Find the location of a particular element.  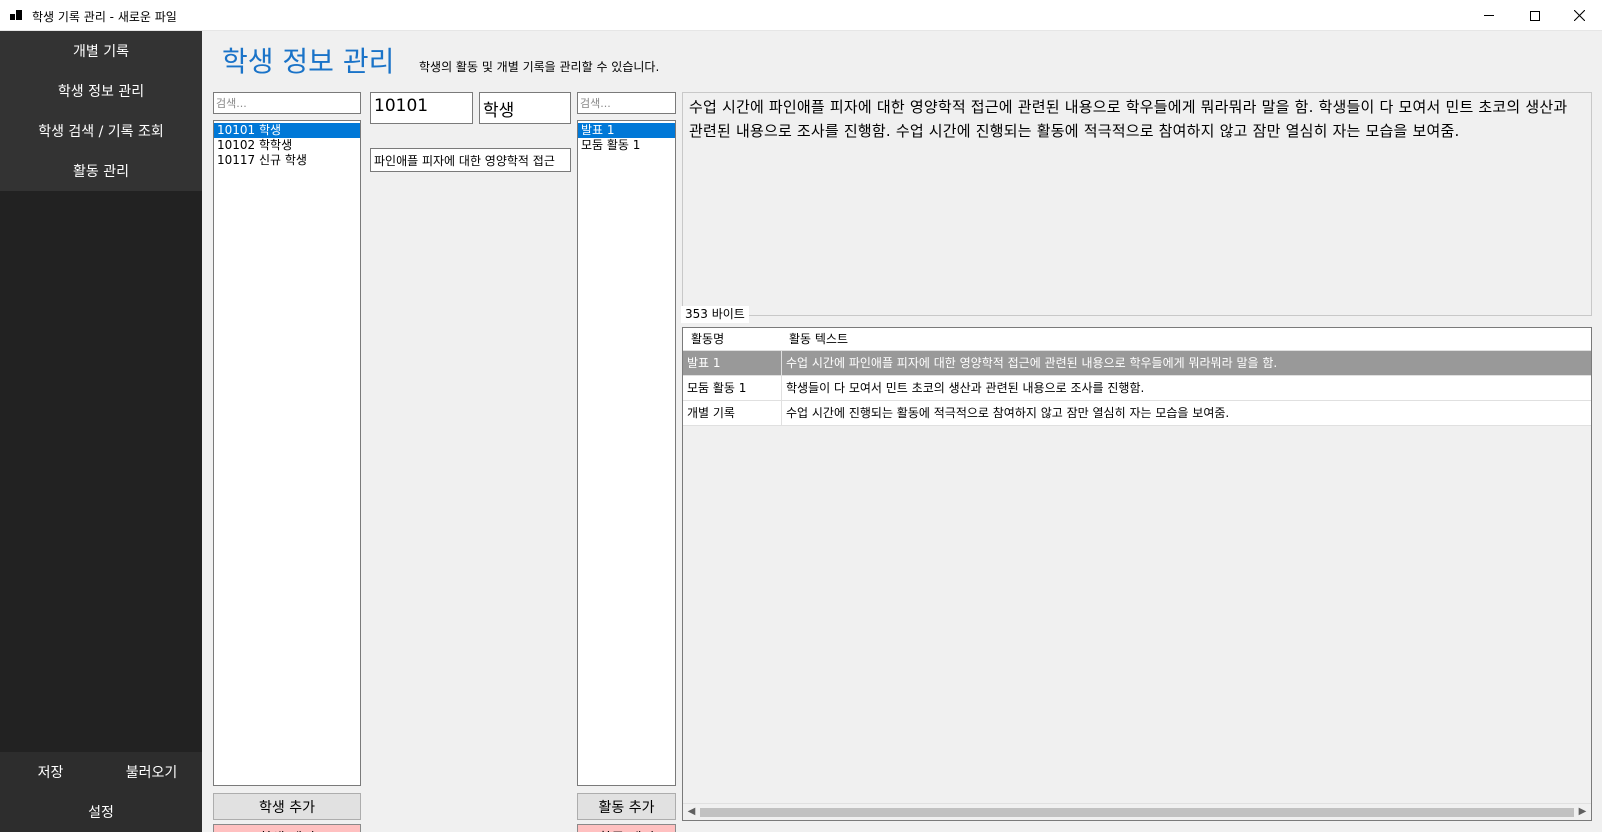

file-actions: 저장 불러오기 is located at coordinates (101, 772).